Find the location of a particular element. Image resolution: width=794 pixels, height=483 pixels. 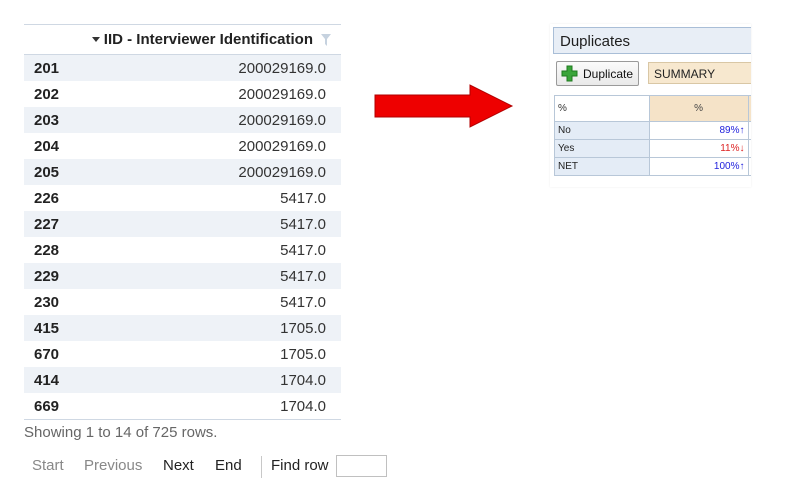

duplicate-button: Duplicate is located at coordinates (597, 73).